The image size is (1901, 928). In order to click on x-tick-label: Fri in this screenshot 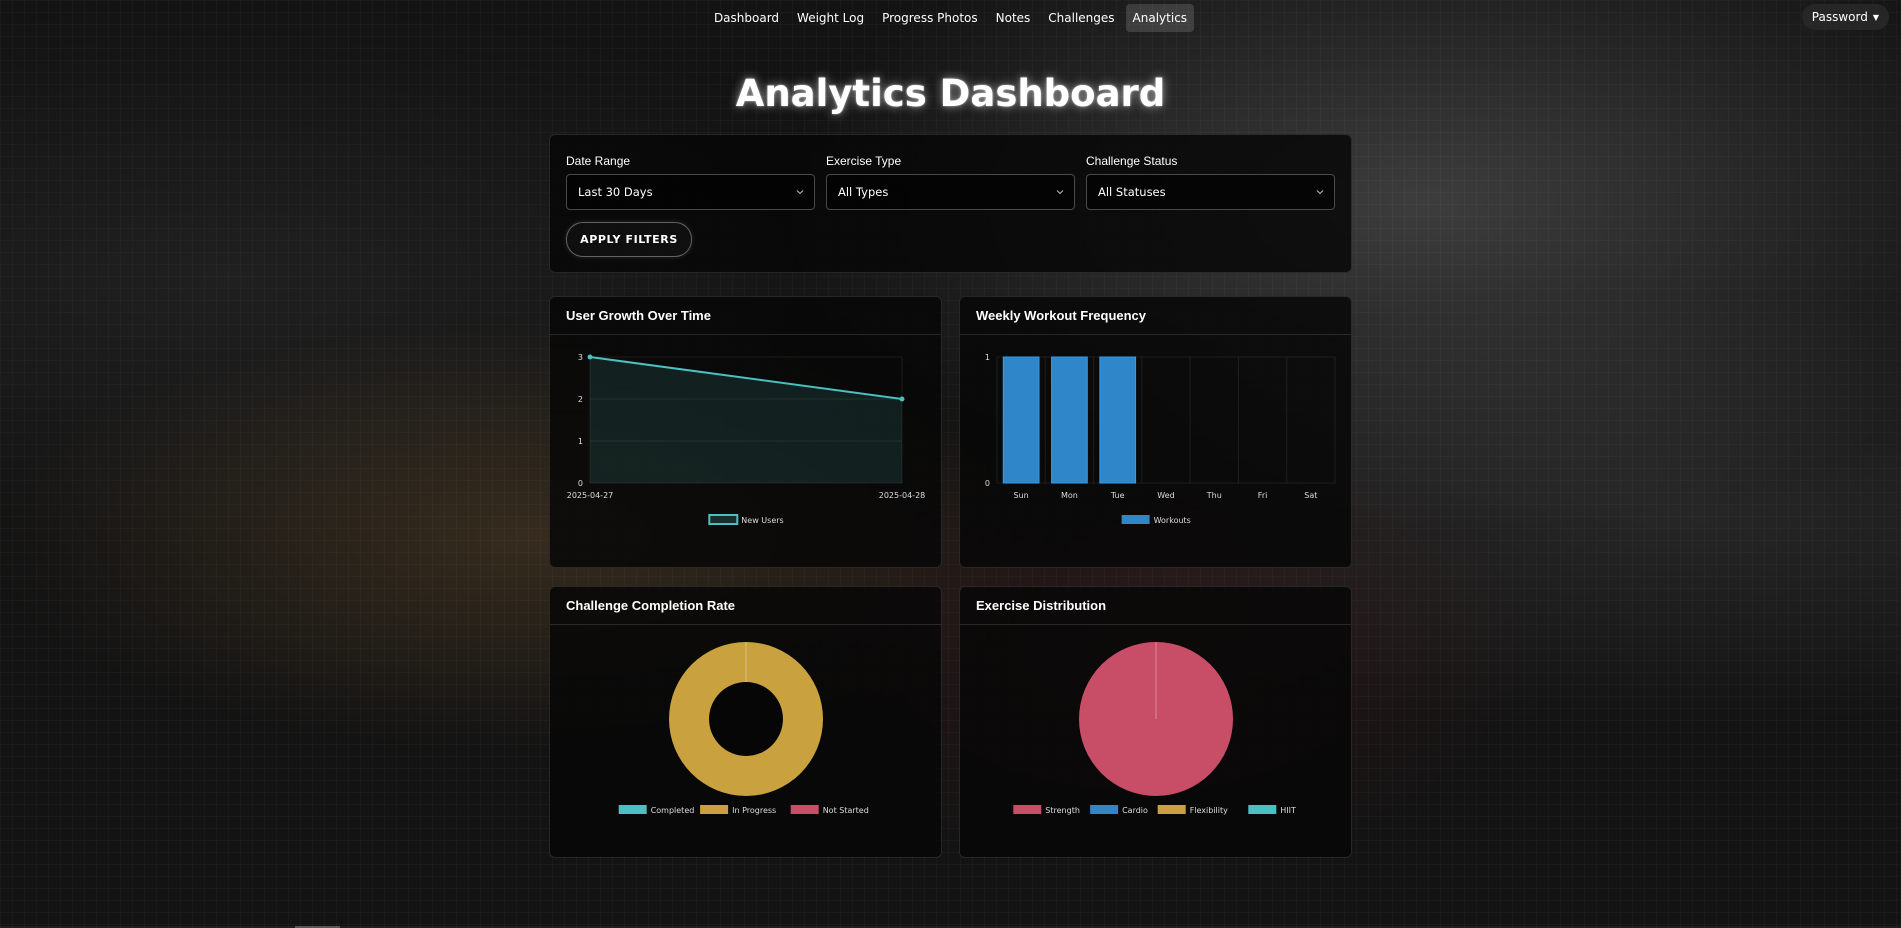, I will do `click(1263, 495)`.